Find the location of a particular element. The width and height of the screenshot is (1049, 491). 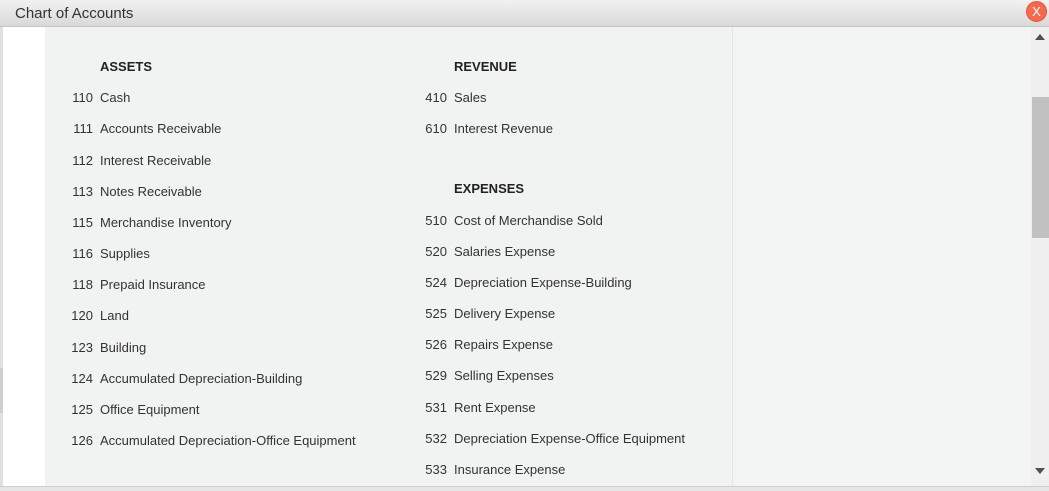

account-name: Accumulated Depreciation-Building is located at coordinates (201, 378).